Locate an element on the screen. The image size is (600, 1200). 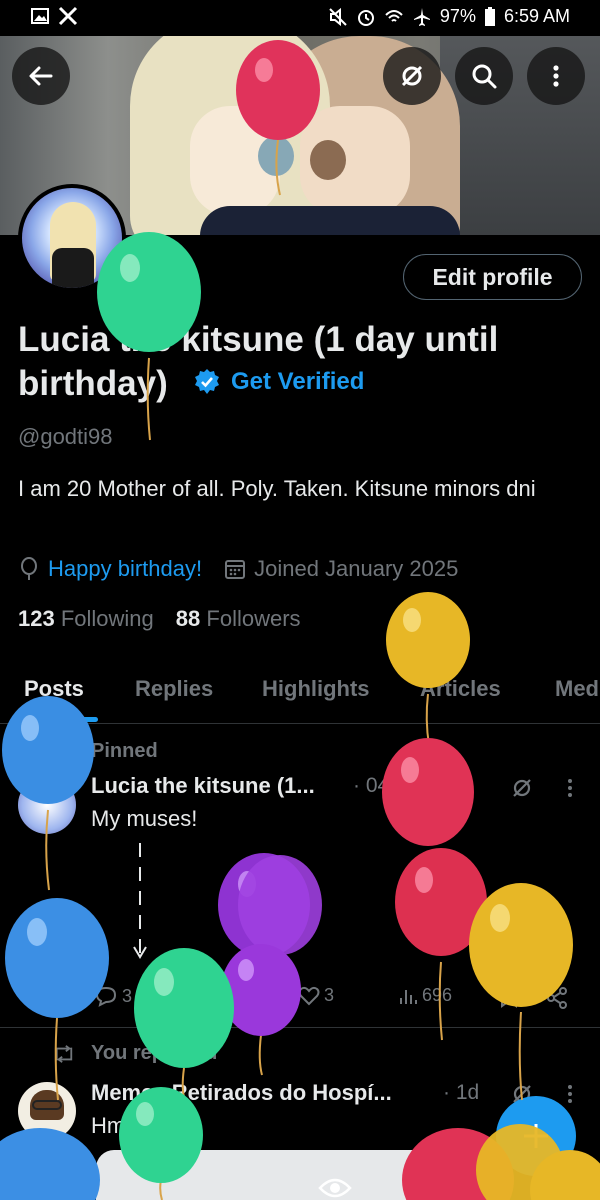
follow-stats: 123 Following 88 Followers is located at coordinates (159, 619).